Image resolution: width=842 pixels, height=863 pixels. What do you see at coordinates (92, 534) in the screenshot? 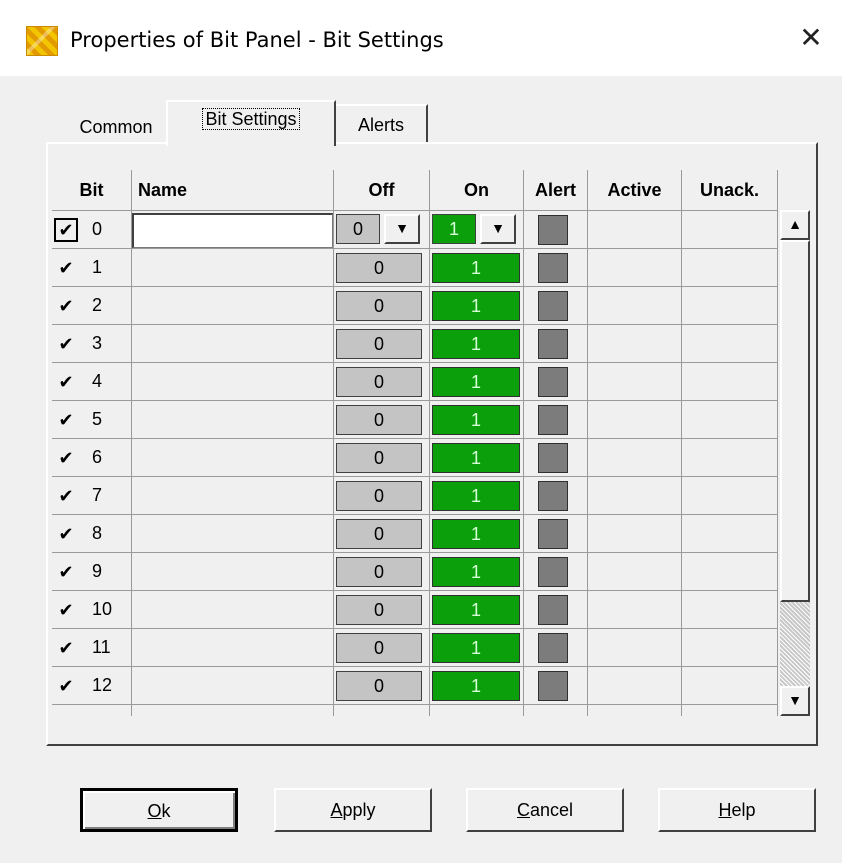
I see `bit-cell: ✔ 8` at bounding box center [92, 534].